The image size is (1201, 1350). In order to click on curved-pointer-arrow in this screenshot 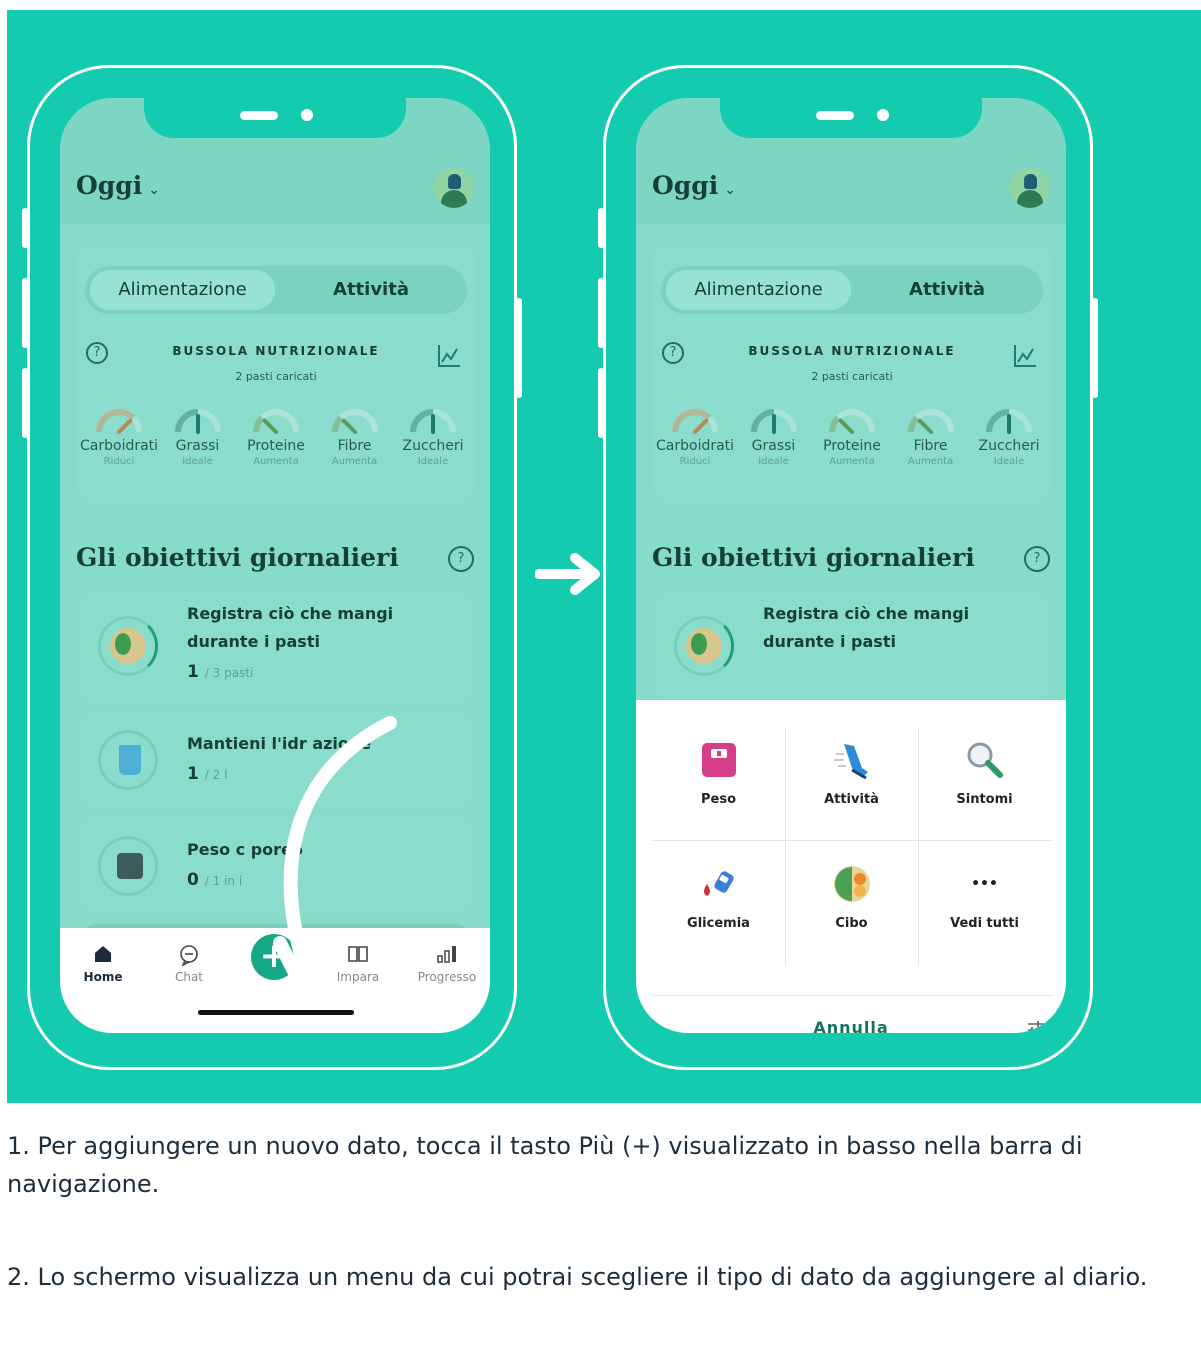, I will do `click(335, 863)`.